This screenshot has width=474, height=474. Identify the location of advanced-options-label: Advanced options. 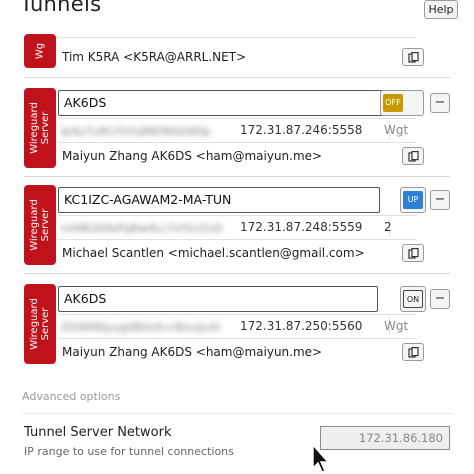
(71, 396).